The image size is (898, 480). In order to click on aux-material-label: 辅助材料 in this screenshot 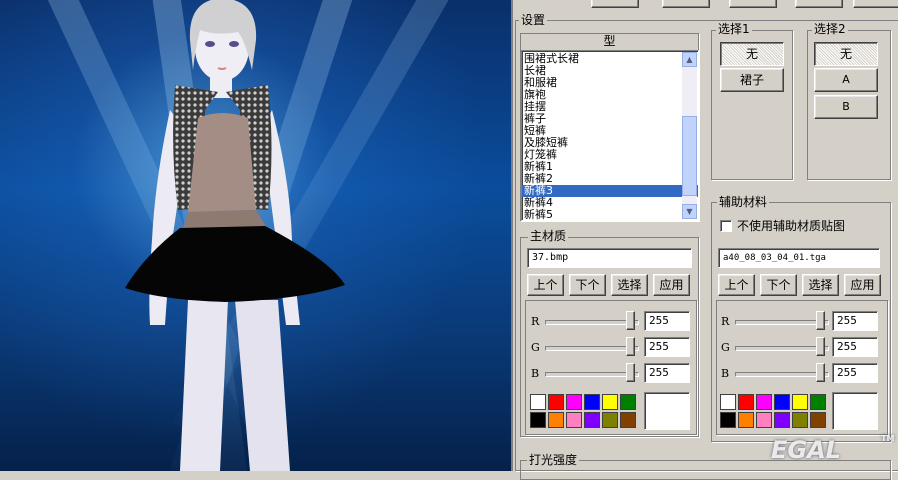, I will do `click(743, 202)`.